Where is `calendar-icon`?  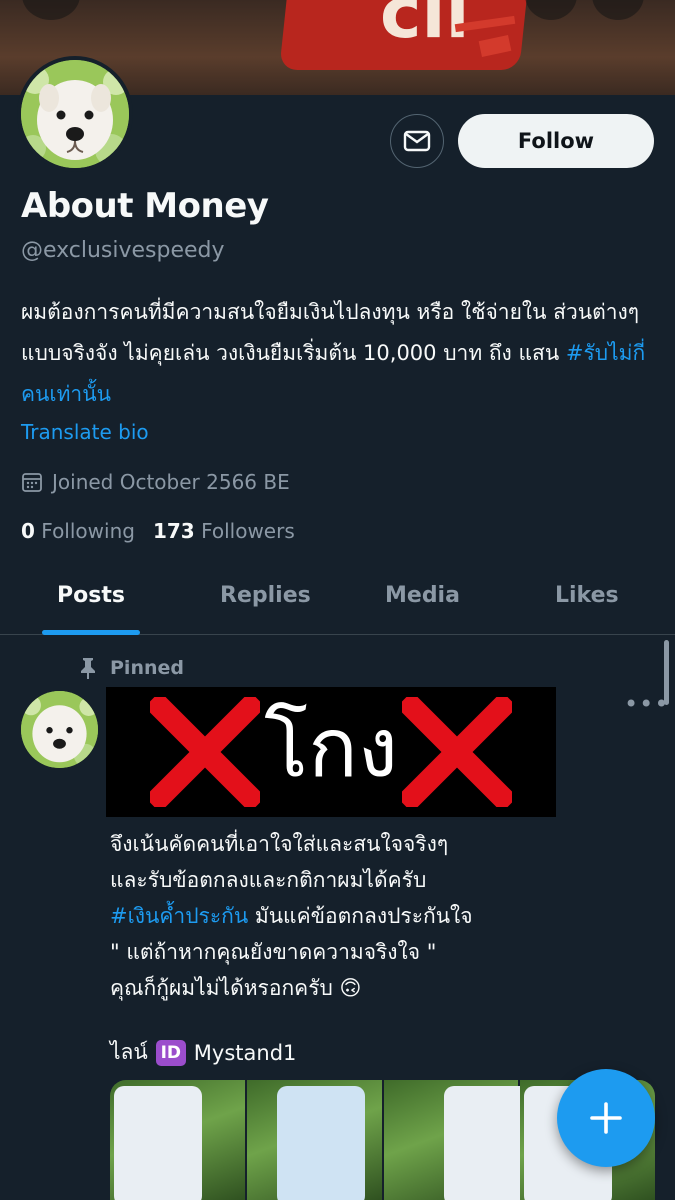
calendar-icon is located at coordinates (32, 482).